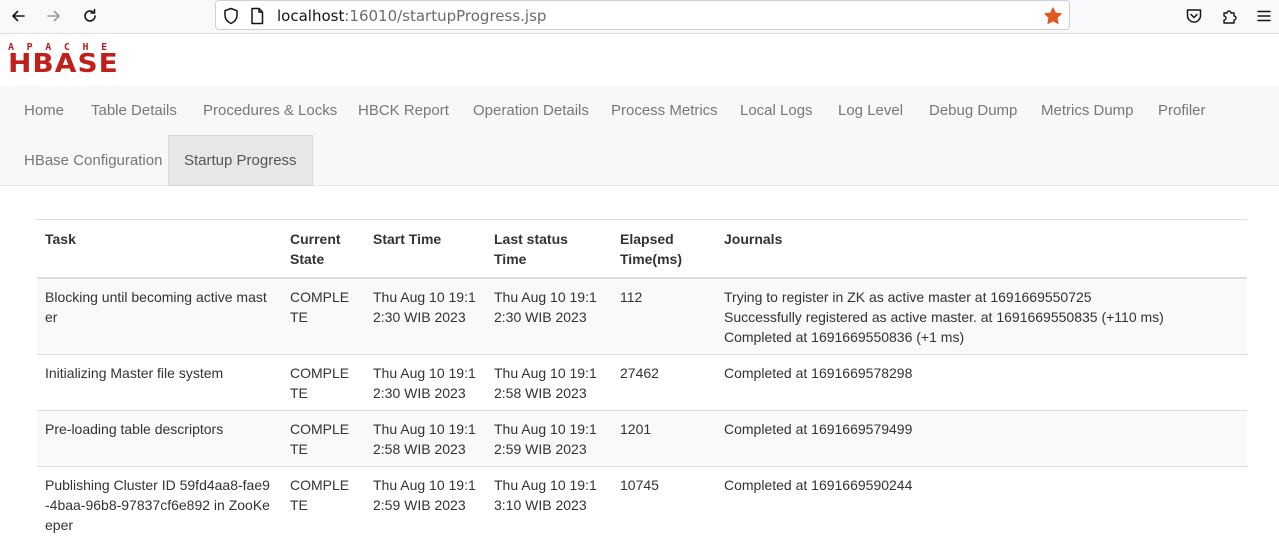  Describe the element at coordinates (159, 249) in the screenshot. I see `header-task: Task` at that location.